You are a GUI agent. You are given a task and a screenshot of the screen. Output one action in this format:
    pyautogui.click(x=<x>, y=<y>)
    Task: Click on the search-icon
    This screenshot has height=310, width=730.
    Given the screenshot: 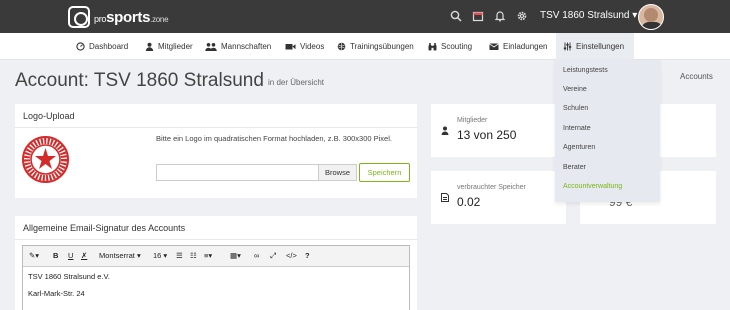 What is the action you would take?
    pyautogui.click(x=456, y=16)
    